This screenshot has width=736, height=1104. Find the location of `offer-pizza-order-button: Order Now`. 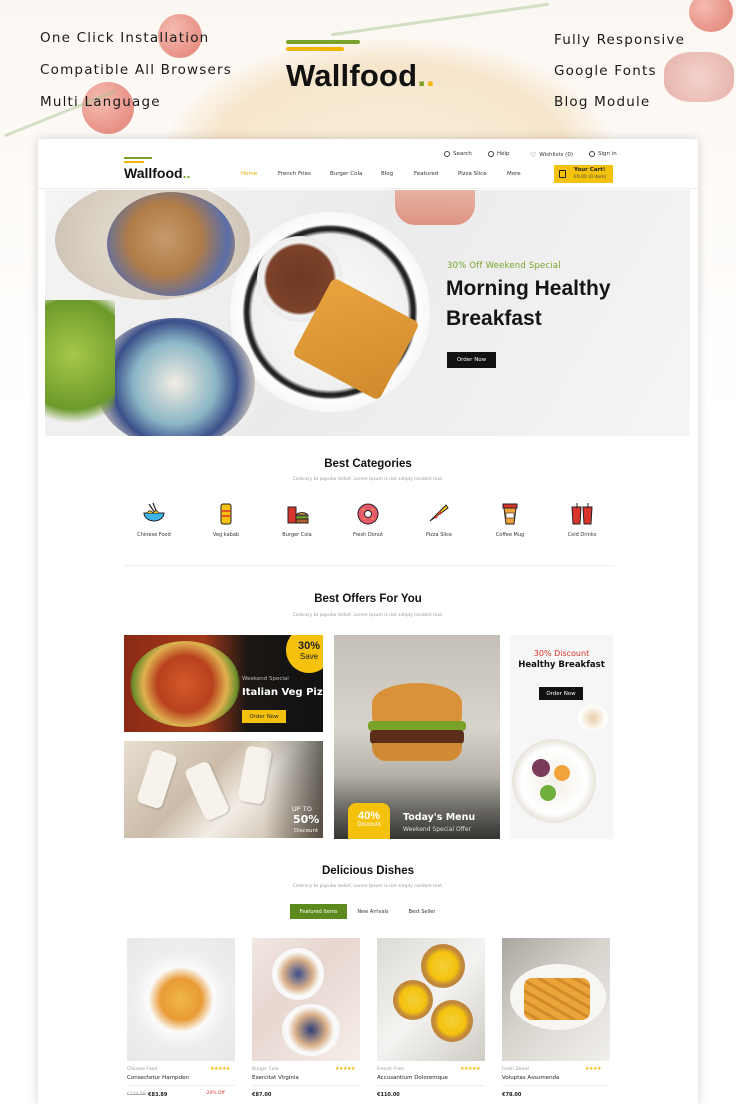

offer-pizza-order-button: Order Now is located at coordinates (264, 716).